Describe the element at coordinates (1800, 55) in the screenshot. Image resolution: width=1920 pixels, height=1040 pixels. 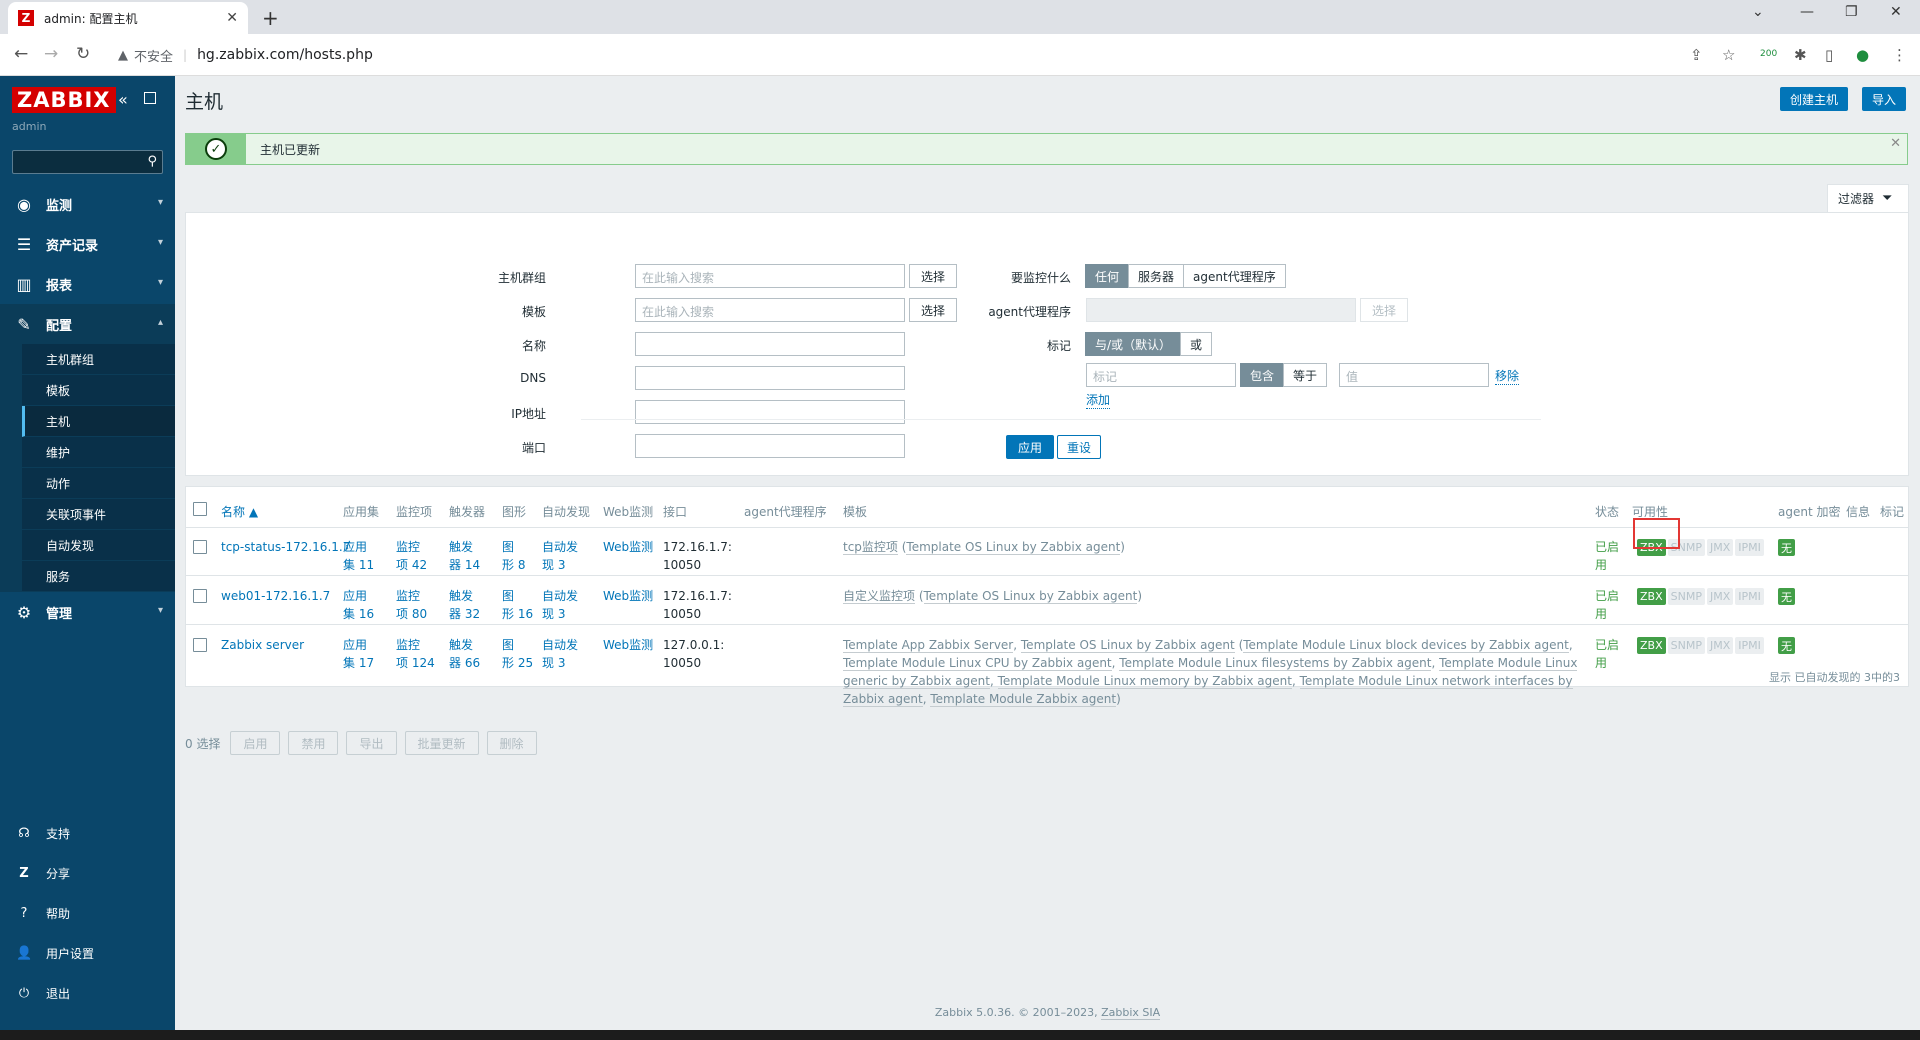
I see `extensions-puzzle-icon: ✱` at that location.